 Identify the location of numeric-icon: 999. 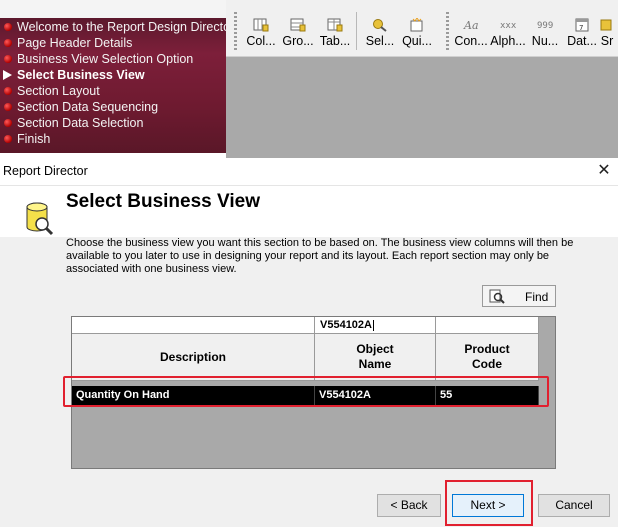
(545, 26).